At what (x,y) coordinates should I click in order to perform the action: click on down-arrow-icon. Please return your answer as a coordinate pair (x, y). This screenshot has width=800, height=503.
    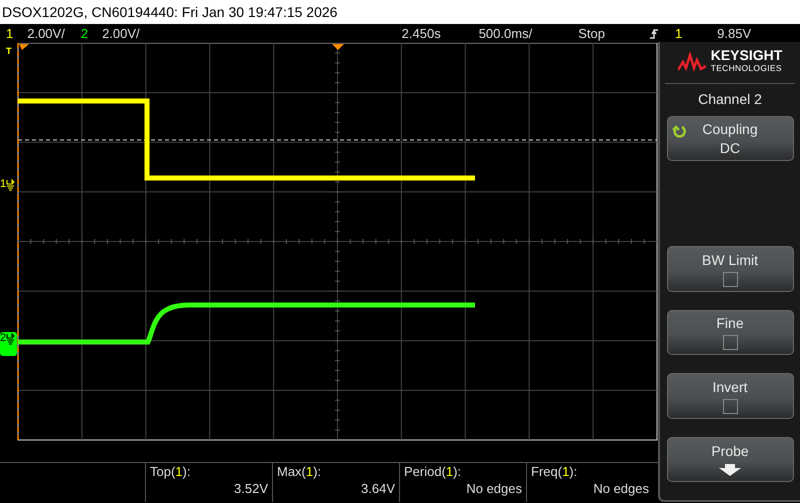
    Looking at the image, I should click on (730, 470).